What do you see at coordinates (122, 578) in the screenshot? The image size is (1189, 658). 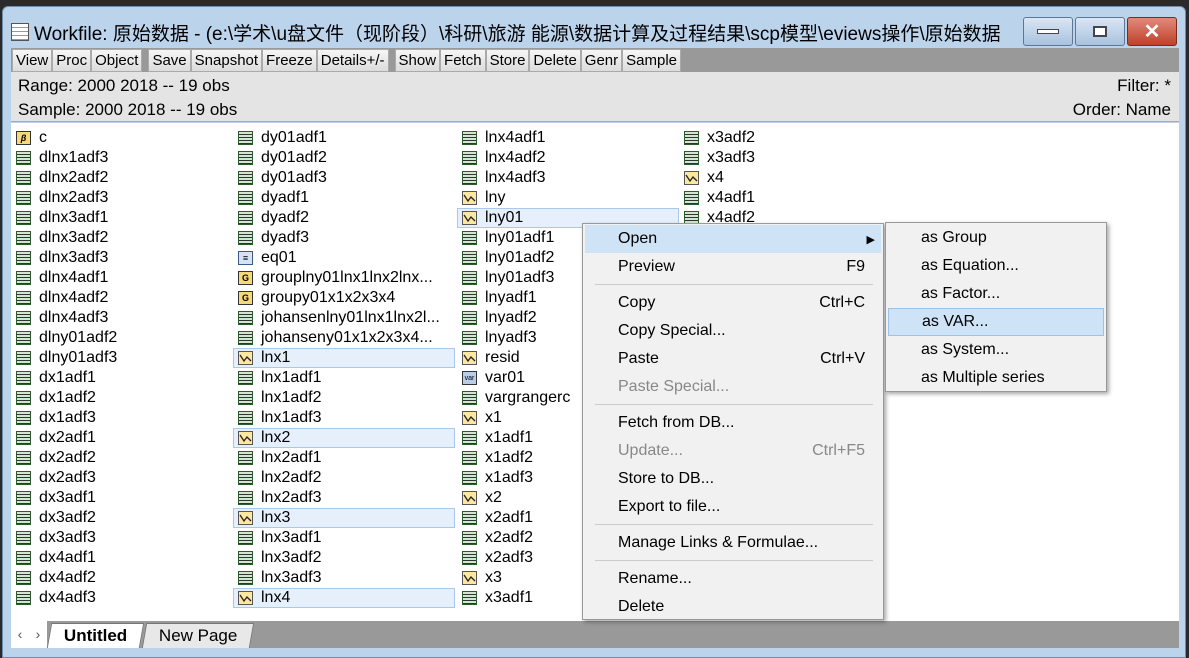 I see `list-item: dx4adf2` at bounding box center [122, 578].